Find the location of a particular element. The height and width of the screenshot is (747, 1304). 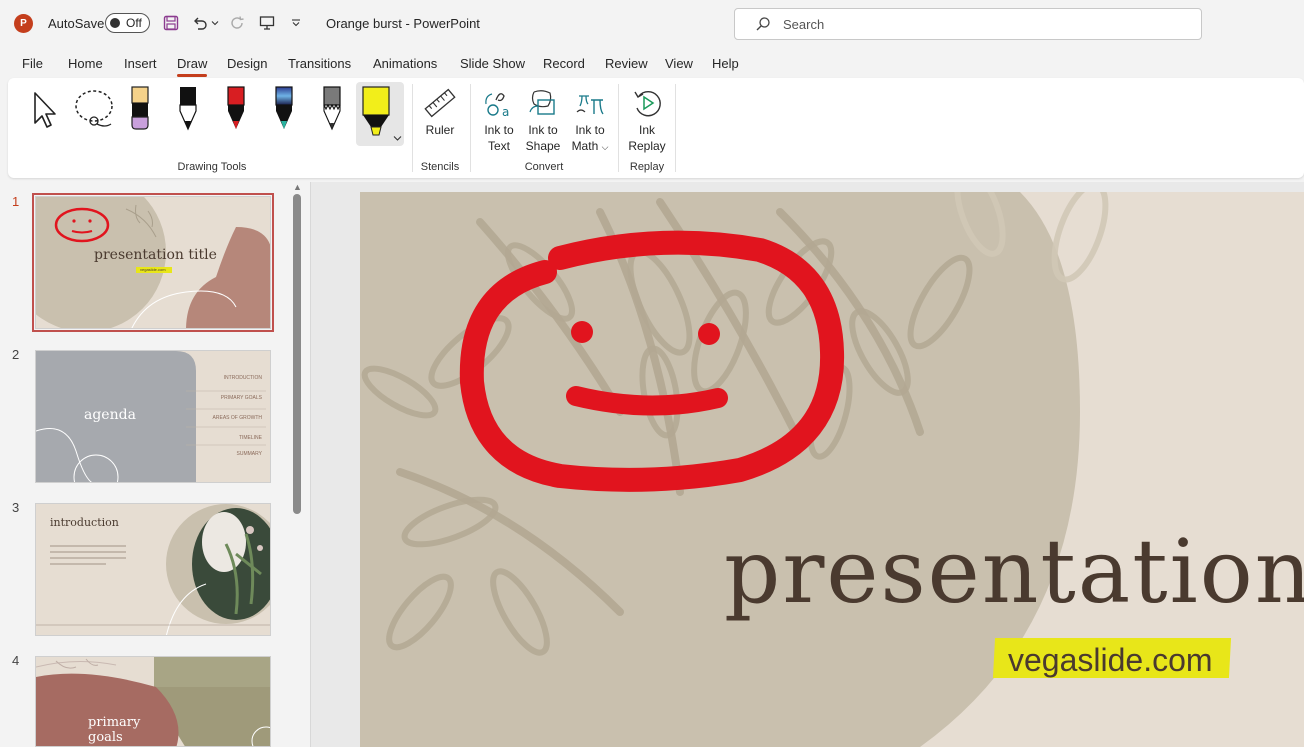

select-tool-button is located at coordinates (44, 110).